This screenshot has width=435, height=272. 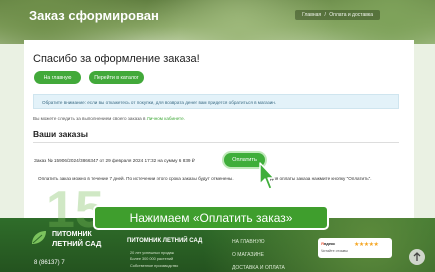 What do you see at coordinates (258, 268) in the screenshot?
I see `footer-nav-delivery: ДОСТАВКА И ОПЛАТА` at bounding box center [258, 268].